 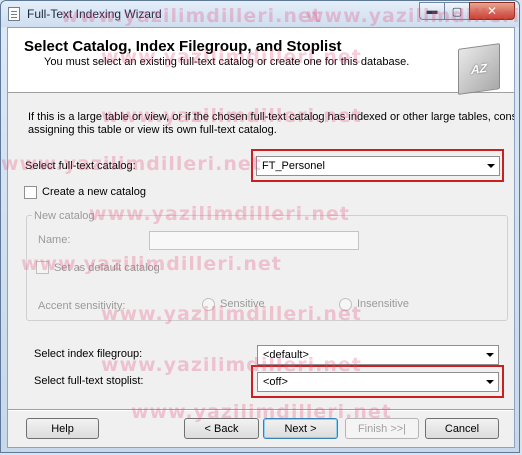 I want to click on next-button: Next >, so click(x=300, y=428).